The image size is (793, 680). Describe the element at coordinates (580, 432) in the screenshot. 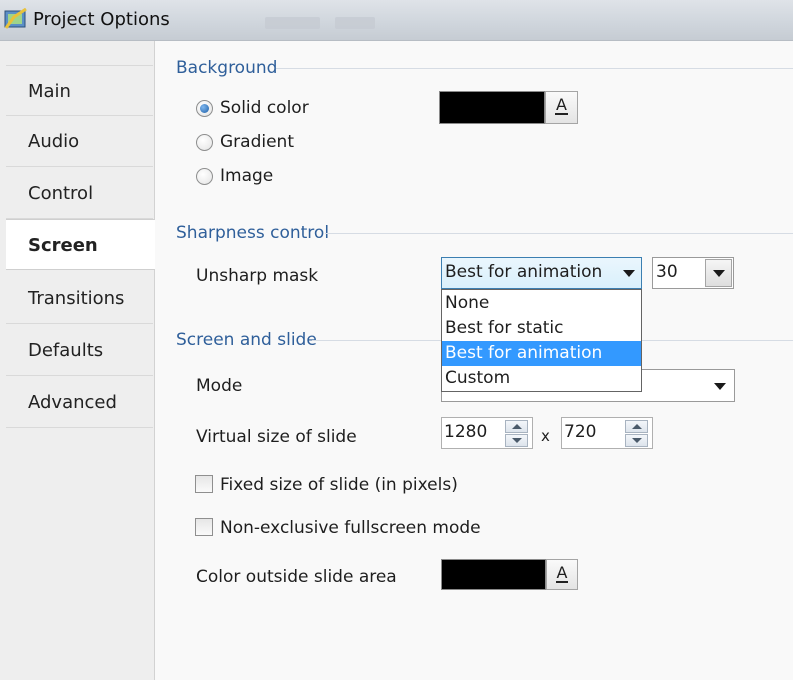

I see `slide-height-value: 720` at that location.